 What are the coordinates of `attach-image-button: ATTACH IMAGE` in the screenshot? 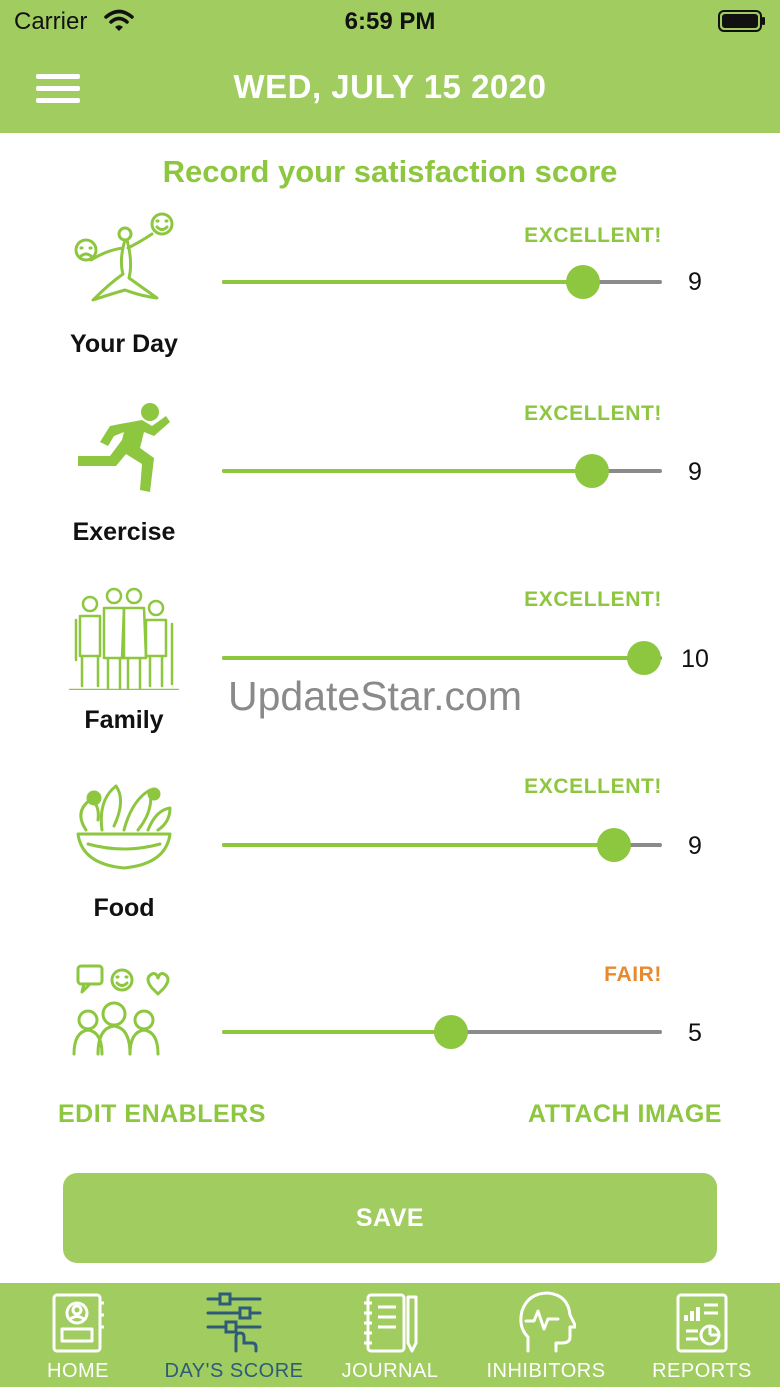 It's located at (625, 1114).